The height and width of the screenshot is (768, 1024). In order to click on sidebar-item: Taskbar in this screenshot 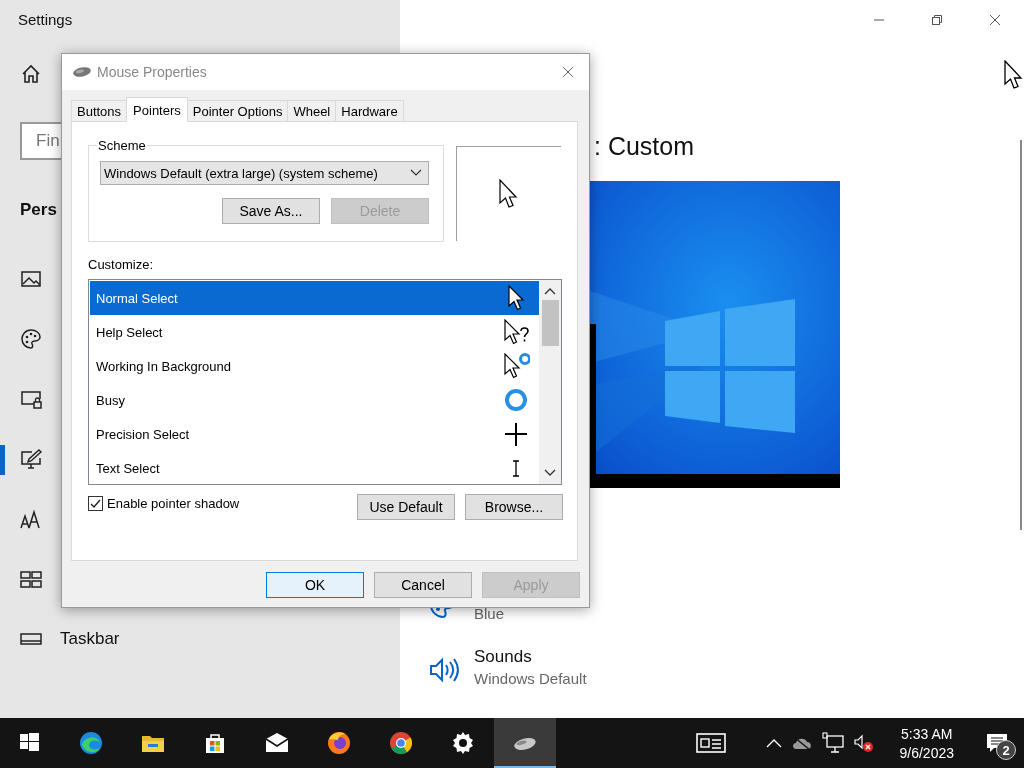, I will do `click(90, 639)`.